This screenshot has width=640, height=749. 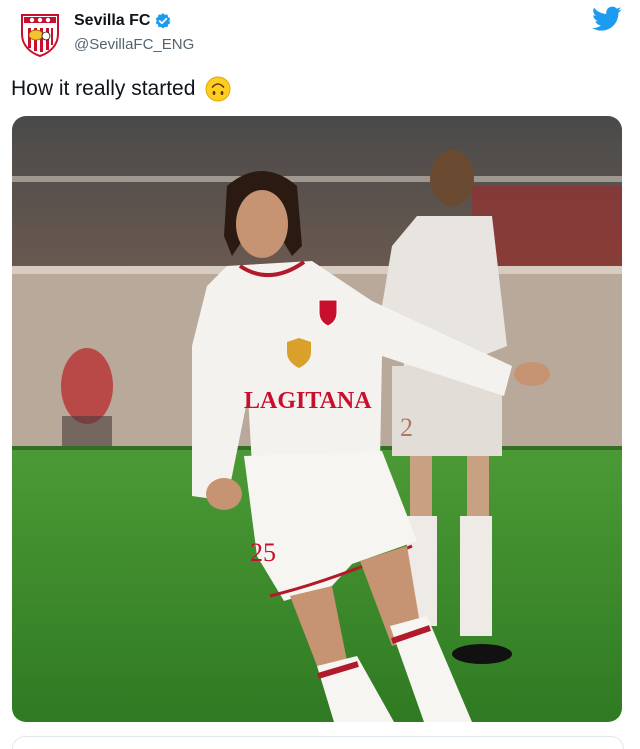 I want to click on upside-down-face-emoji-icon, so click(x=218, y=89).